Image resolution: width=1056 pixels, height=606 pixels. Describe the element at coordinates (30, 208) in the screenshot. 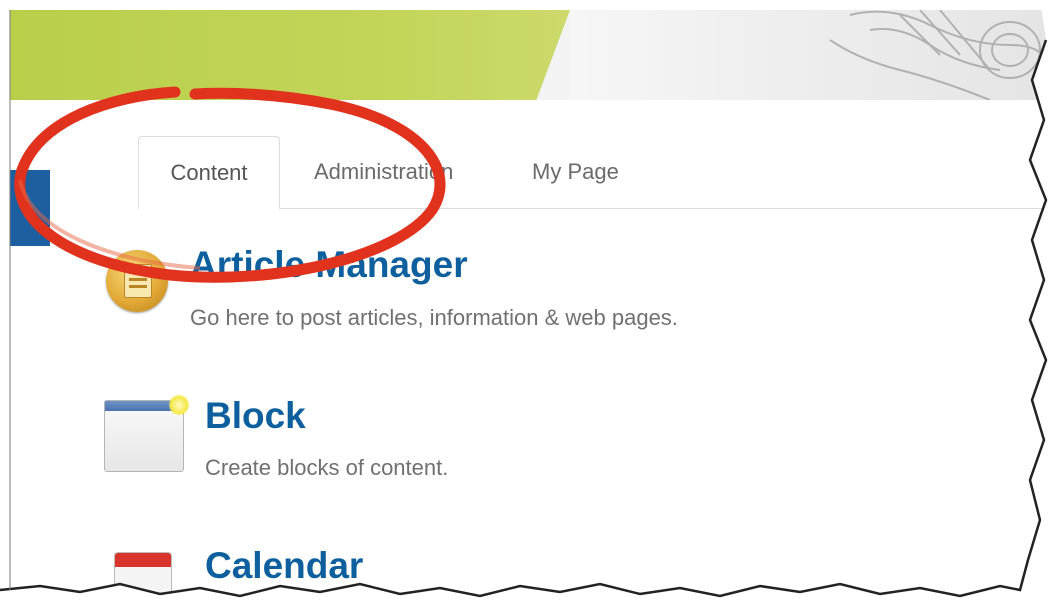

I see `side-accent-tab` at that location.